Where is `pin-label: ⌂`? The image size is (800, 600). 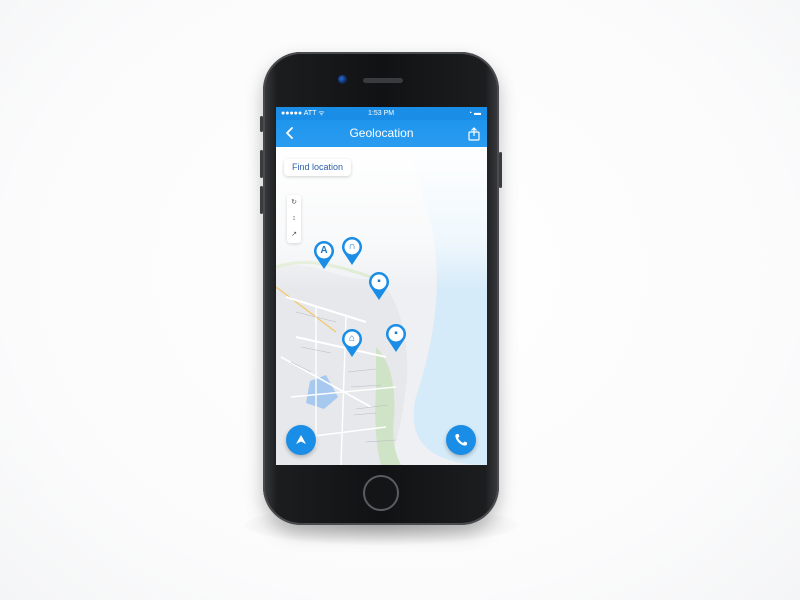 pin-label: ⌂ is located at coordinates (352, 338).